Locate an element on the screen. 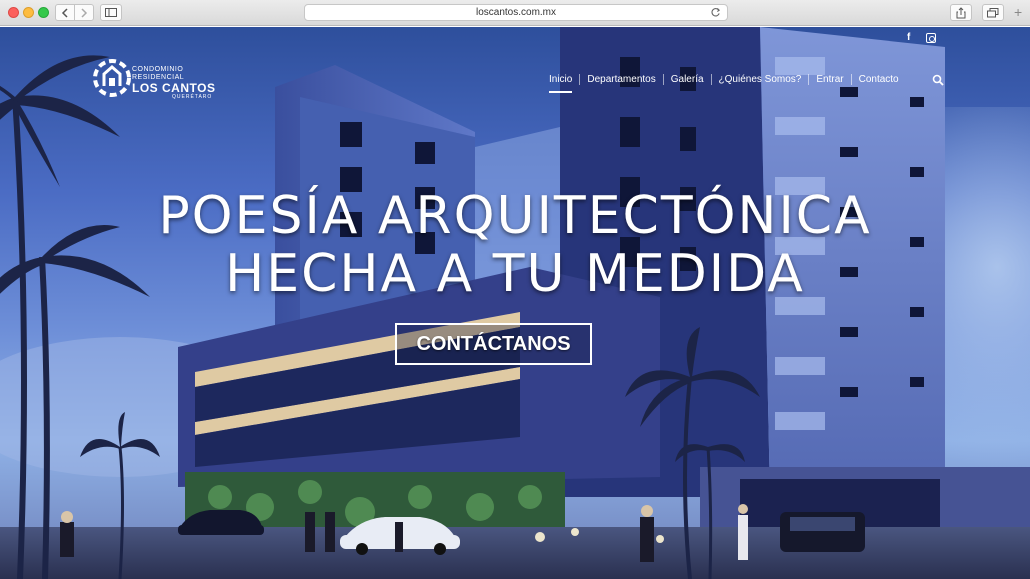 Image resolution: width=1030 pixels, height=579 pixels. nav-item-departamentos: Departamentos is located at coordinates (620, 79).